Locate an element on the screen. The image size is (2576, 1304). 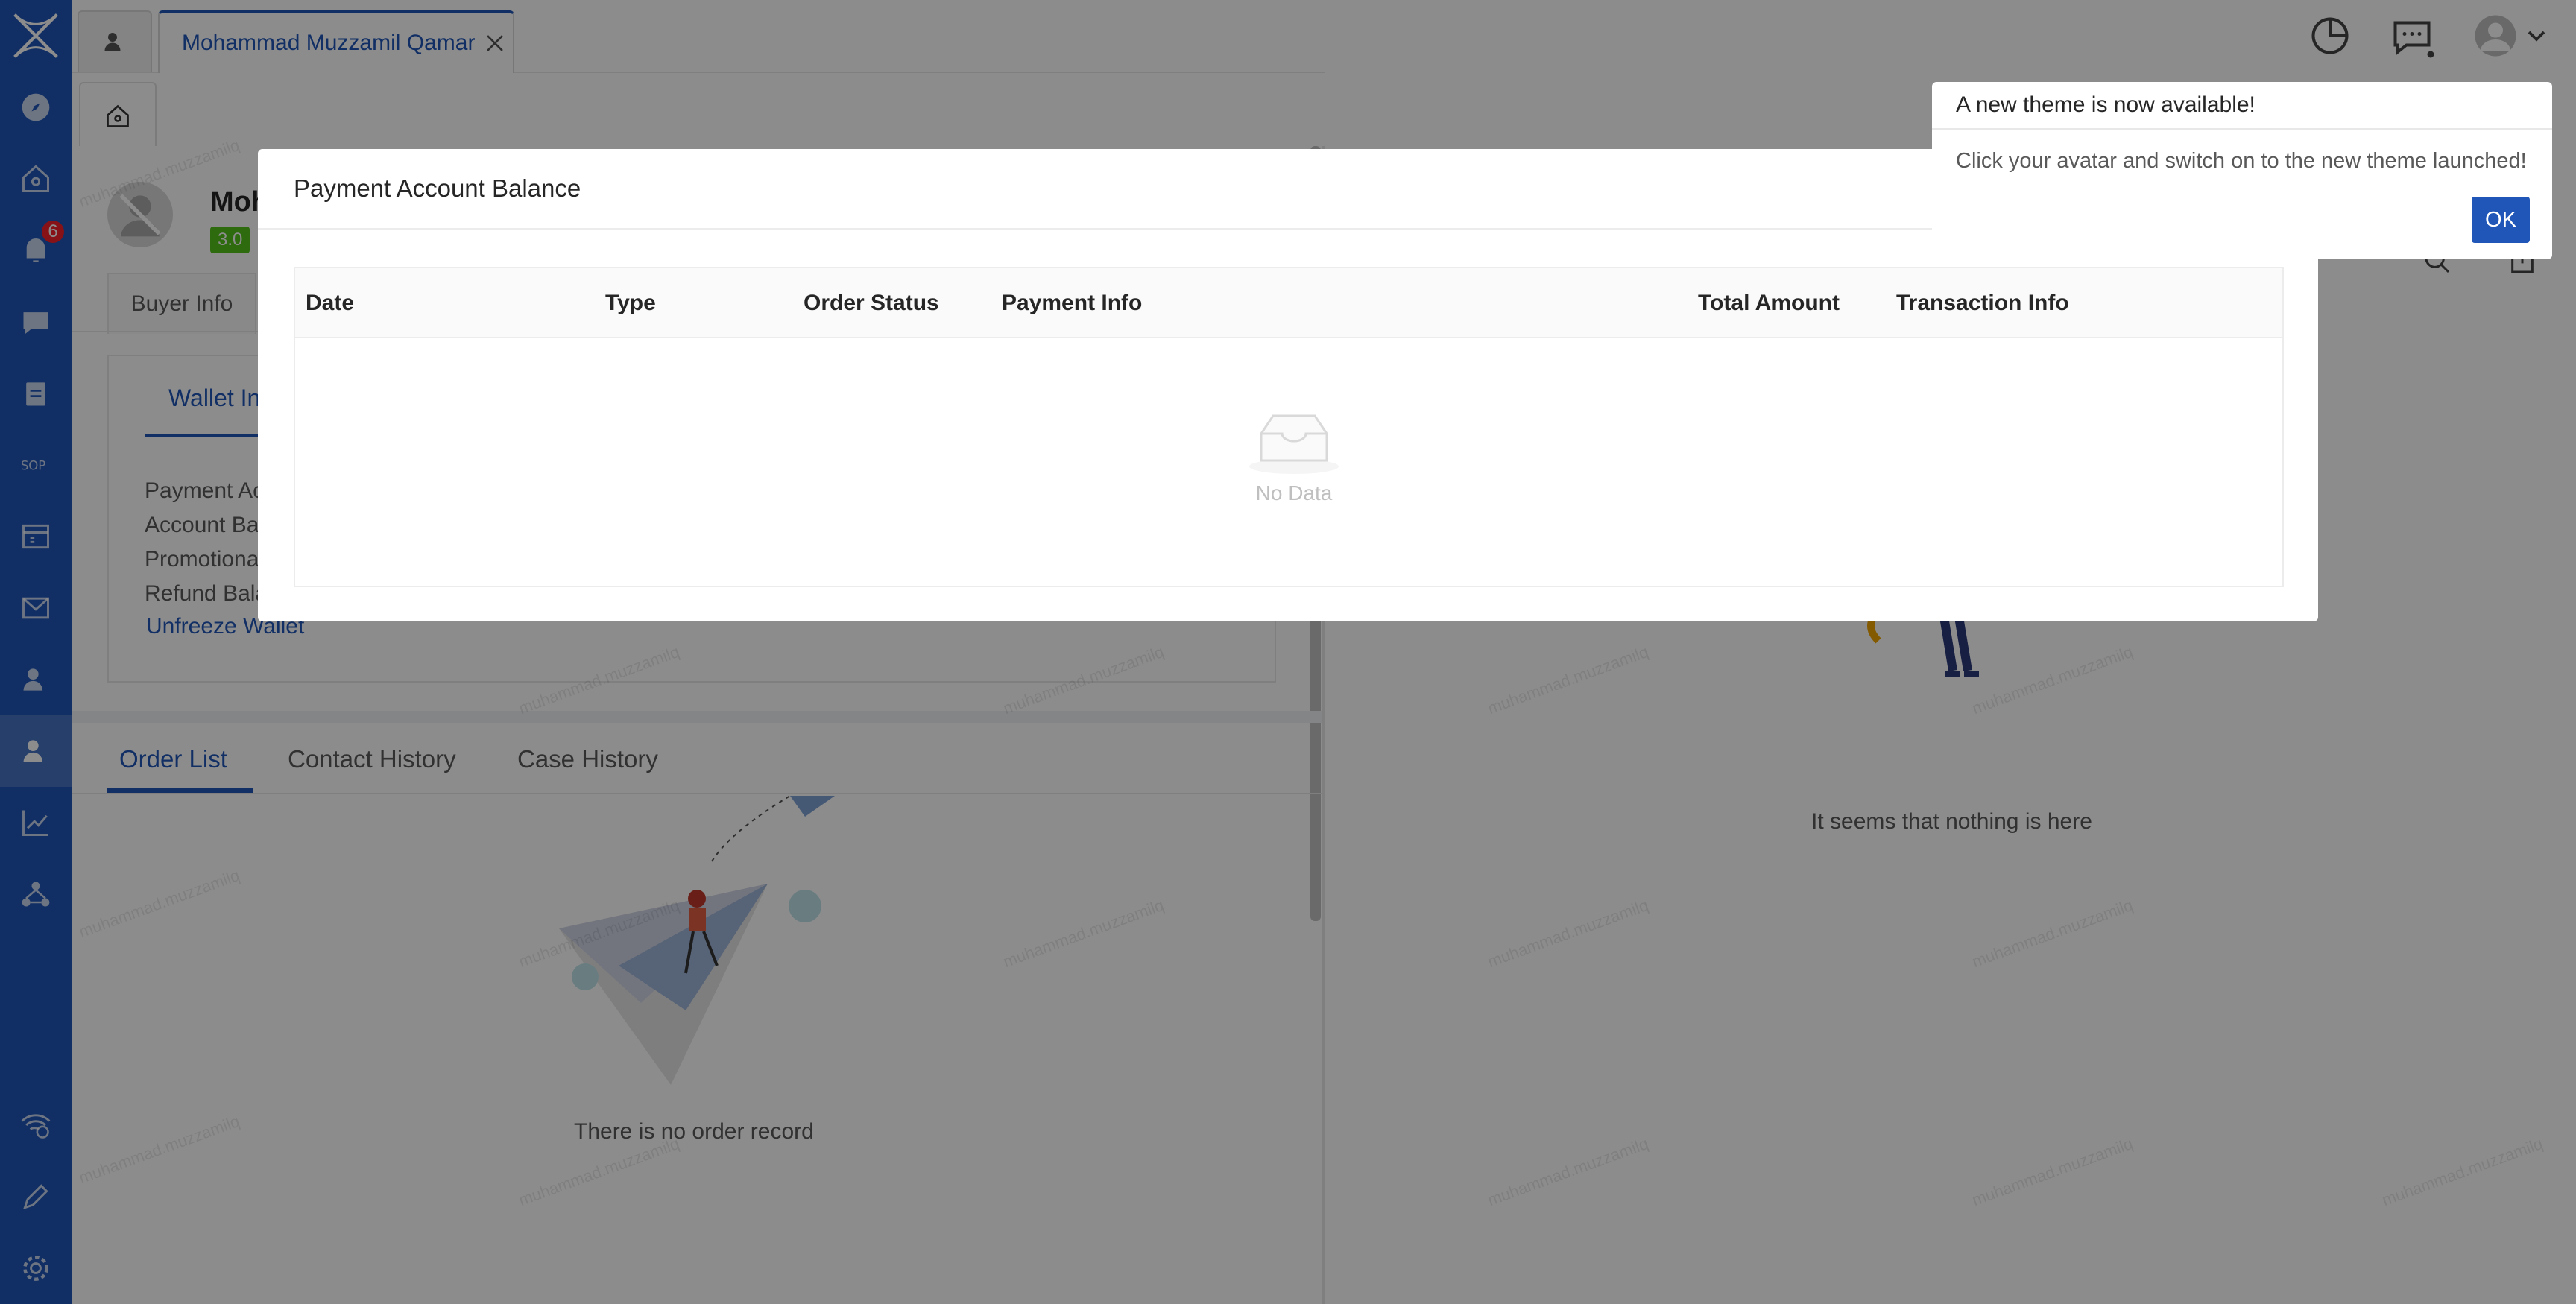
ok-button: OK is located at coordinates (2501, 220).